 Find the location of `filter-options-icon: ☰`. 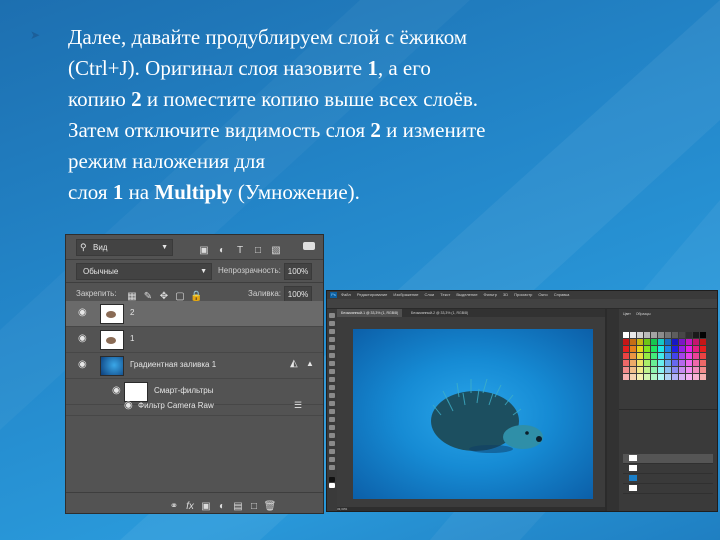

filter-options-icon: ☰ is located at coordinates (298, 405).